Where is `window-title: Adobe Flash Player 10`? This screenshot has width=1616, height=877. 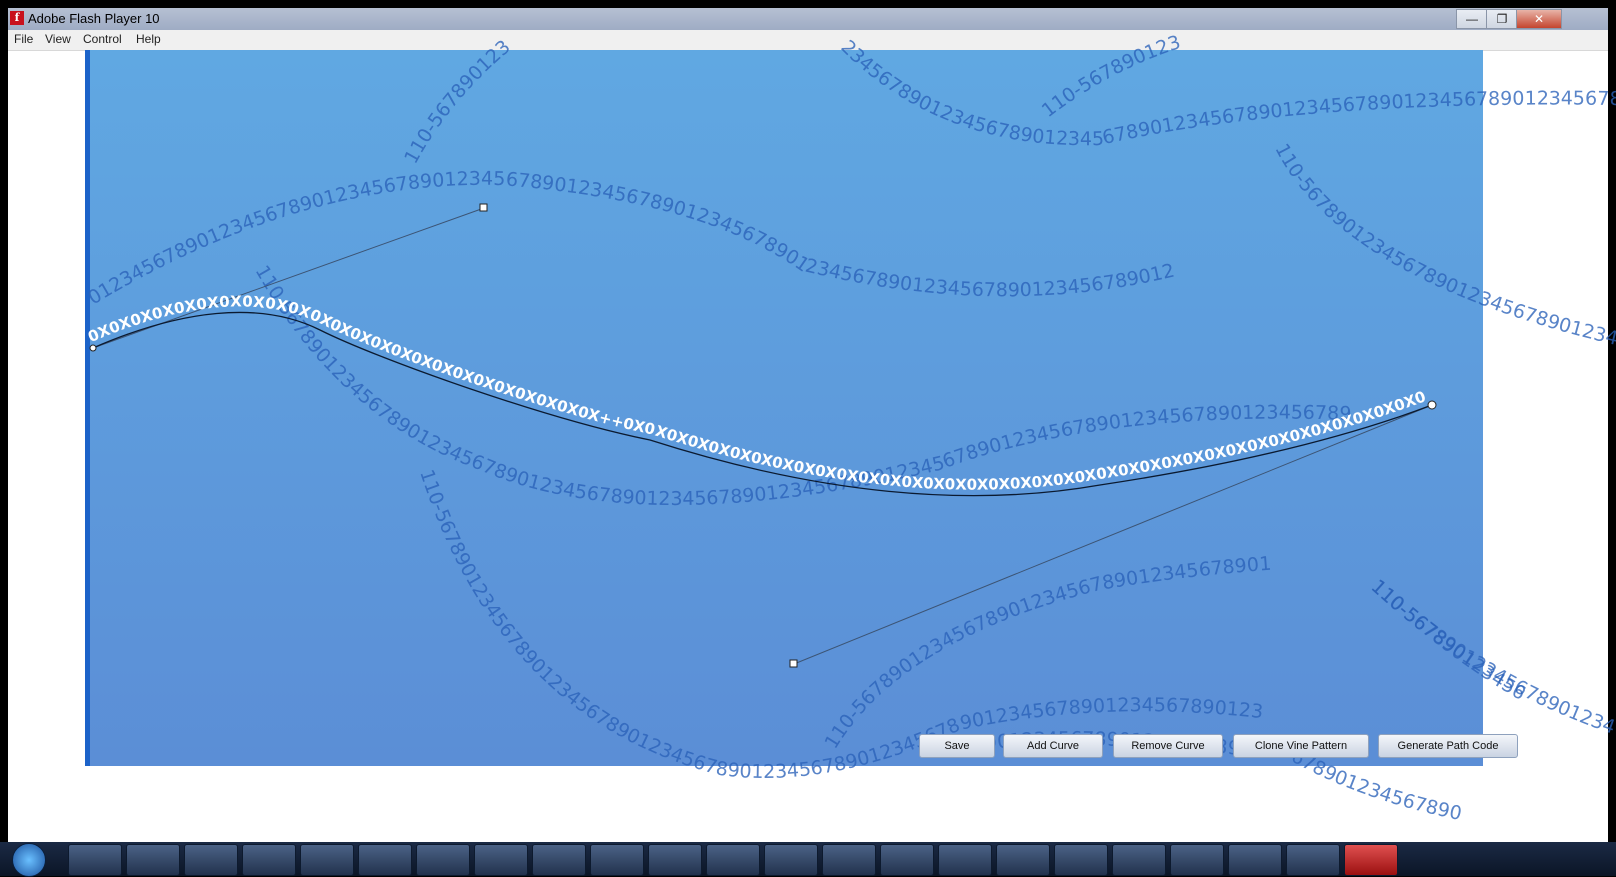
window-title: Adobe Flash Player 10 is located at coordinates (94, 18).